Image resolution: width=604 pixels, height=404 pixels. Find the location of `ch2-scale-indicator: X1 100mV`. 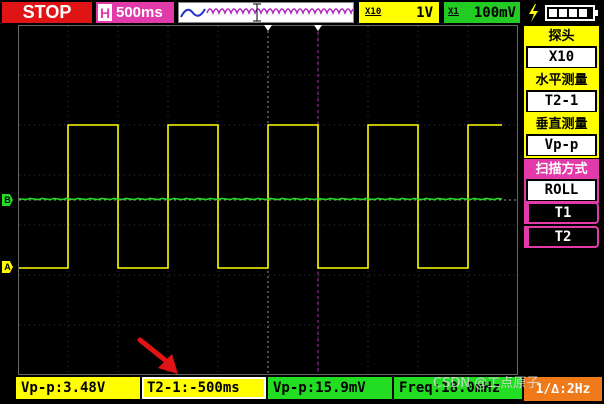

ch2-scale-indicator: X1 100mV is located at coordinates (482, 12).